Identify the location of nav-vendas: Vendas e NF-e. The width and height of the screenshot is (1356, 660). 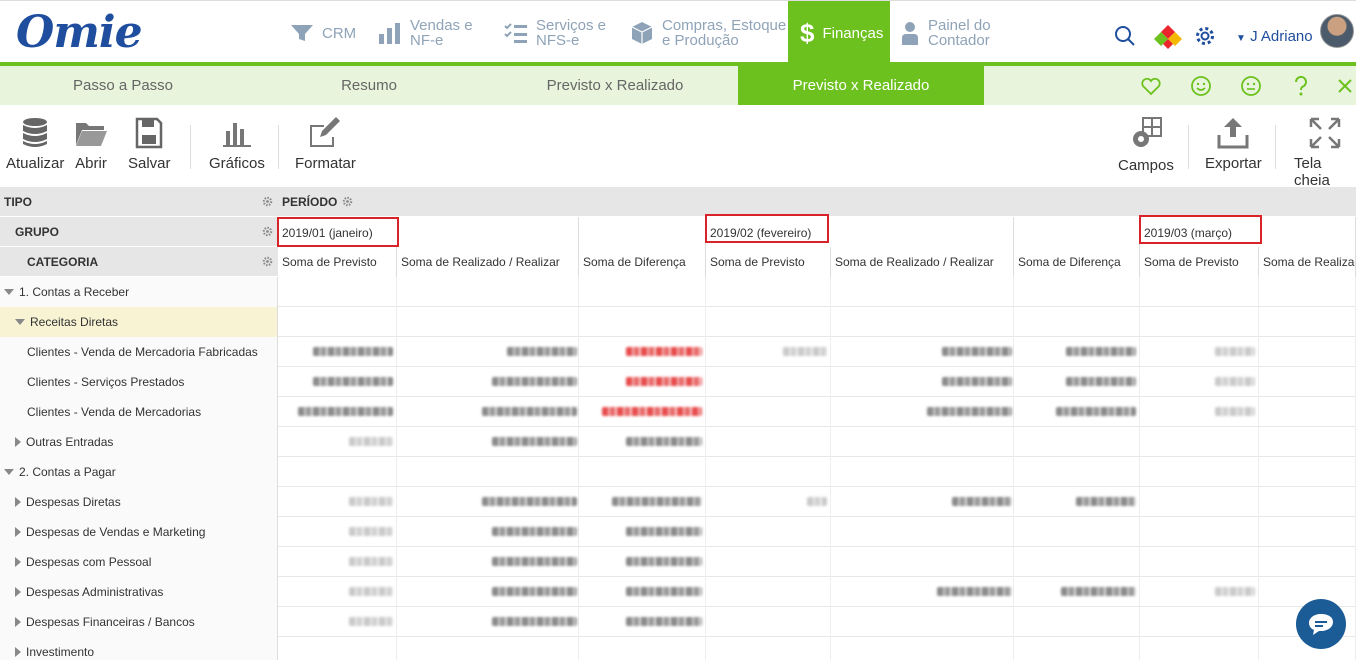
(425, 33).